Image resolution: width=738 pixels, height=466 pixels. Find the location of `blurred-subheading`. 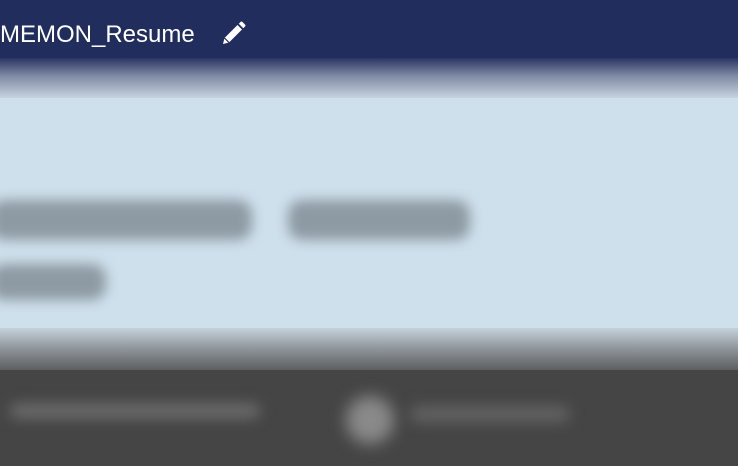

blurred-subheading is located at coordinates (53, 282).